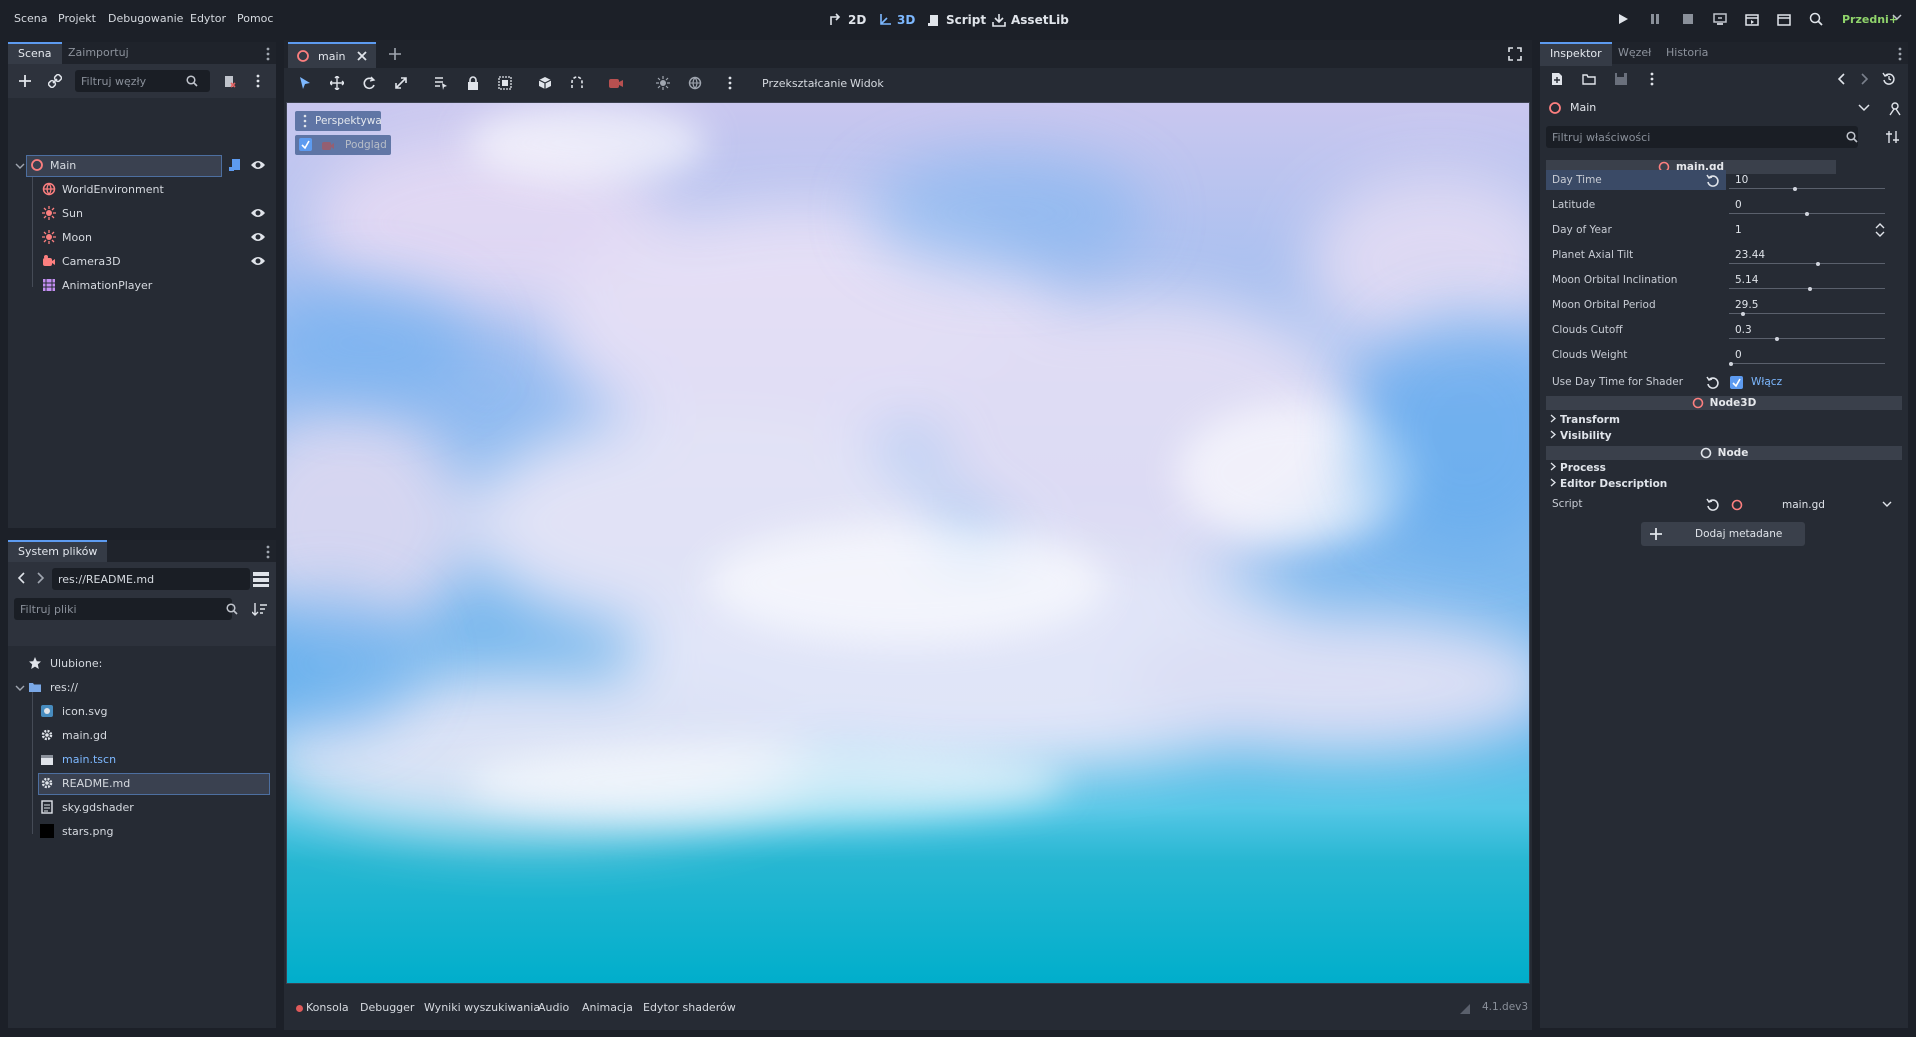 This screenshot has width=1916, height=1037. I want to click on tab-inspektor: Inspektor, so click(1576, 54).